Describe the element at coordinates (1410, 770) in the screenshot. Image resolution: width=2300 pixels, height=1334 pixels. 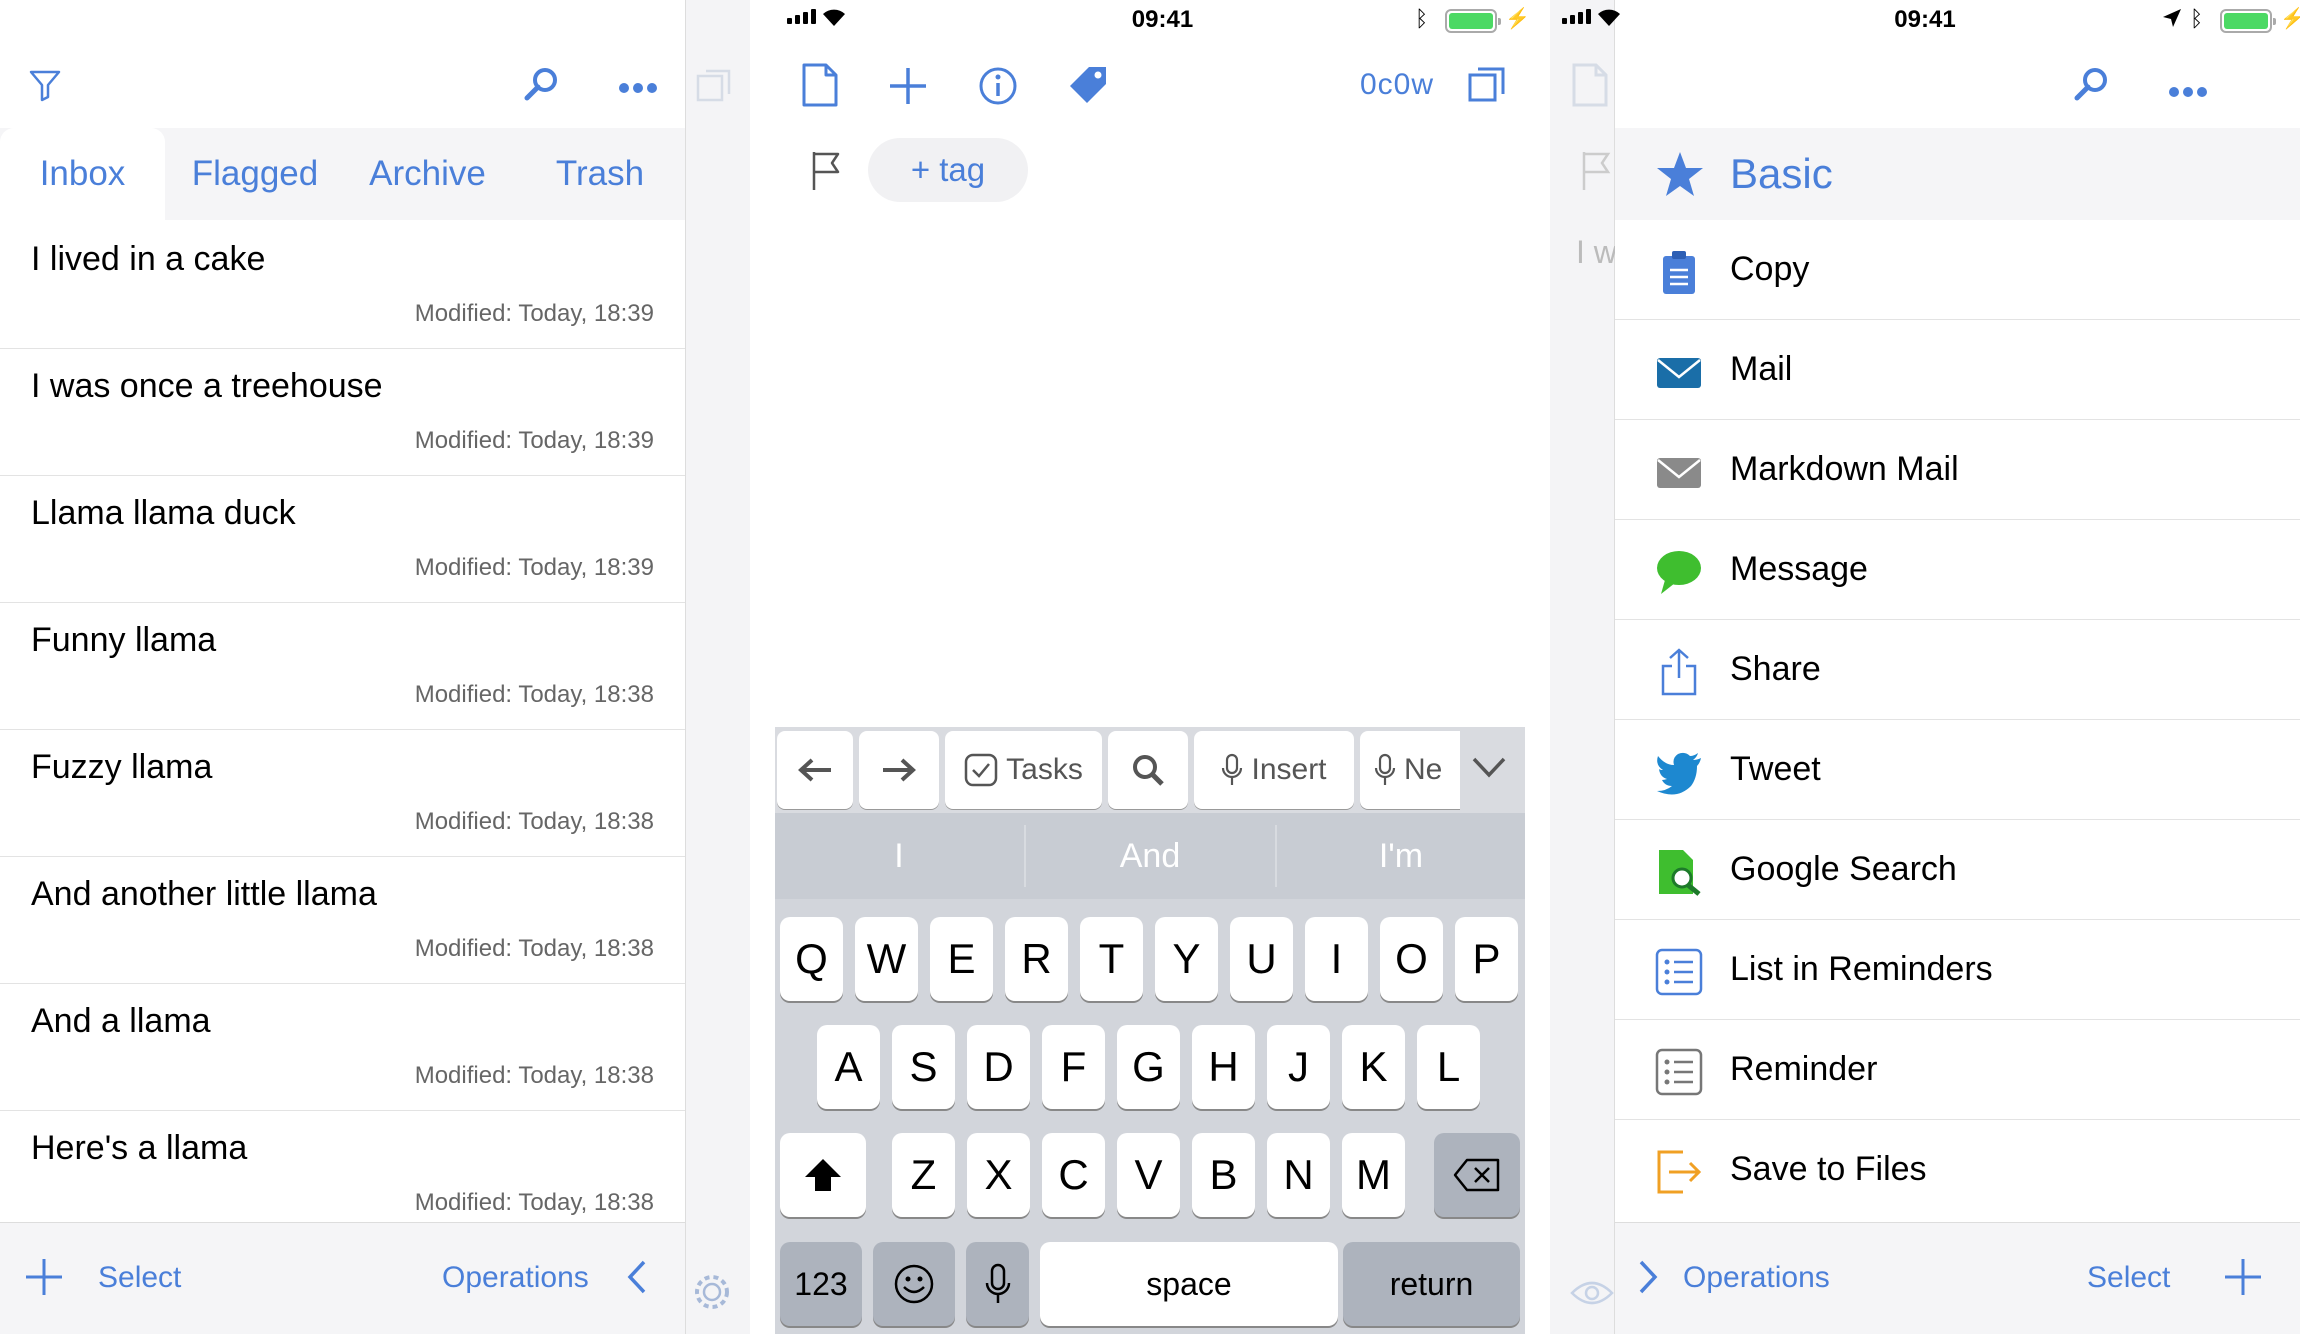
I see `new-dictation-button: Ne` at that location.